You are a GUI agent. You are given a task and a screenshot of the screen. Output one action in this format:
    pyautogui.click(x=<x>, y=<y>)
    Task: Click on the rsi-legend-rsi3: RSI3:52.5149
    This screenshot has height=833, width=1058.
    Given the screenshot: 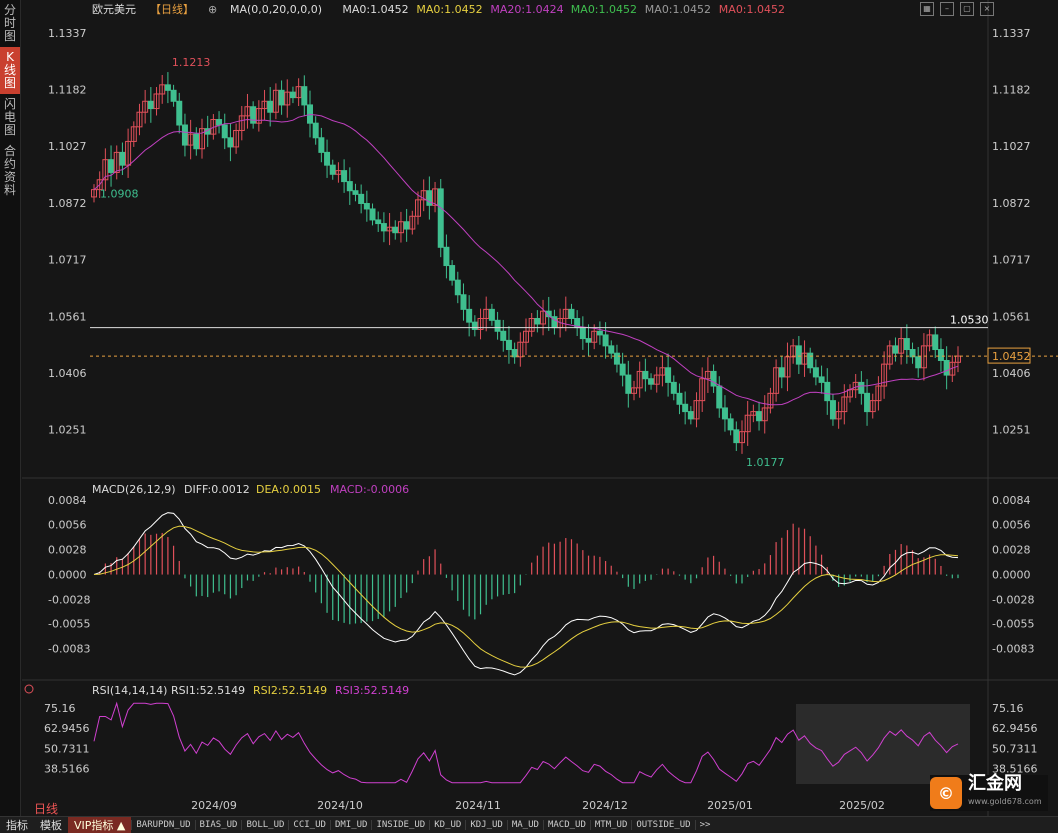 What is the action you would take?
    pyautogui.click(x=372, y=690)
    